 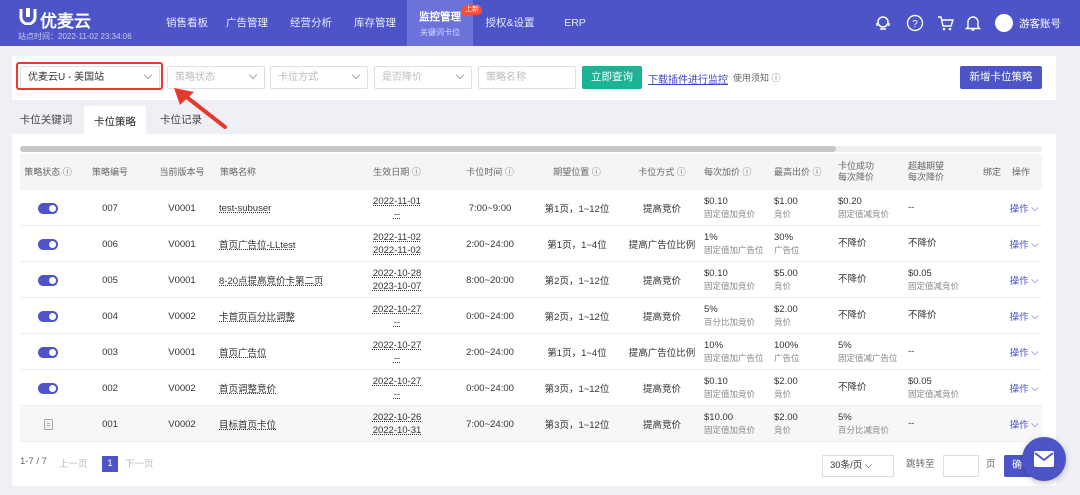 What do you see at coordinates (187, 23) in the screenshot?
I see `nav-sales-dashboard: 销售看板` at bounding box center [187, 23].